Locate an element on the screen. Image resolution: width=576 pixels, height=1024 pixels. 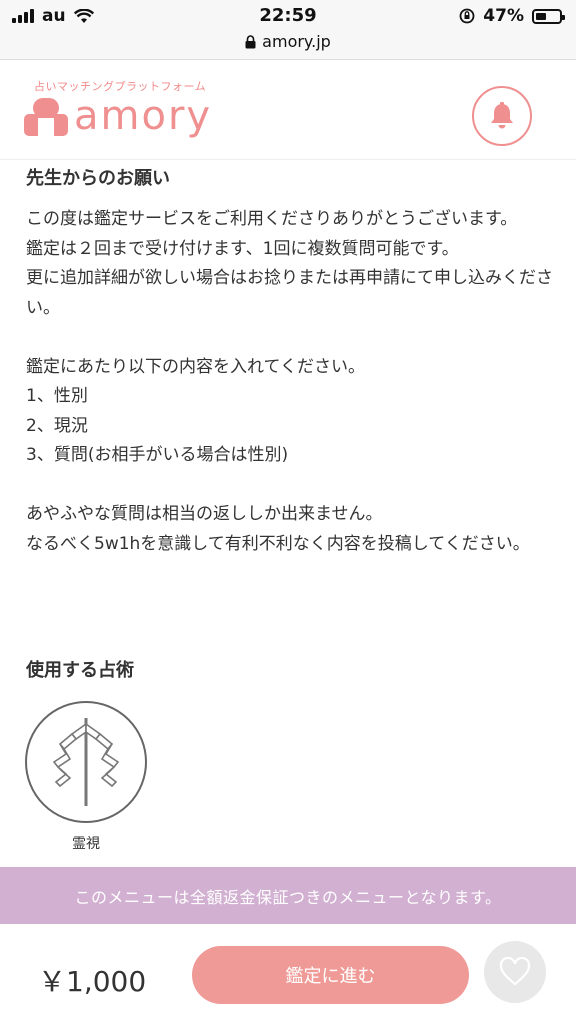
logo-tagline: 占いマッチングプラットフォーム is located at coordinates (120, 86).